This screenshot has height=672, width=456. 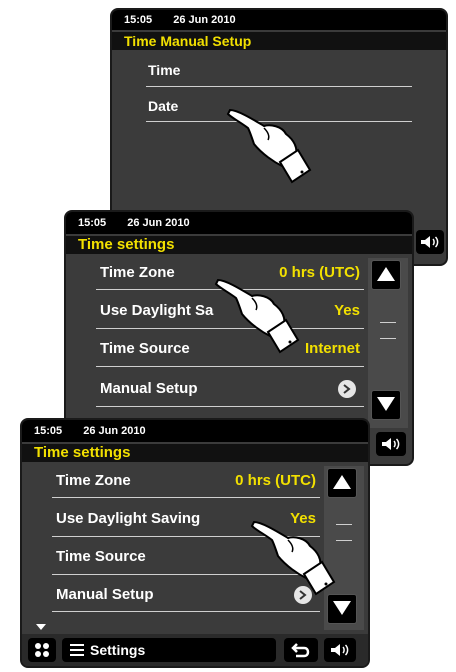 I want to click on list-item-time: Time, so click(x=278, y=70).